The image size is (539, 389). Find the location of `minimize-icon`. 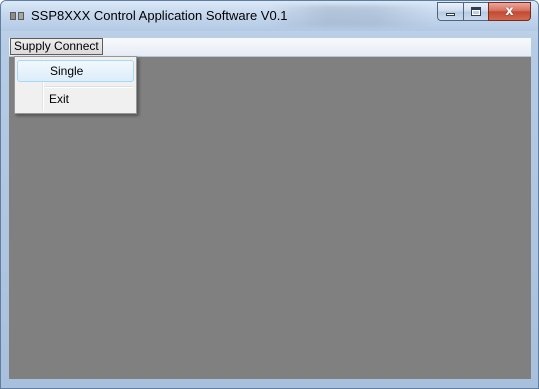

minimize-icon is located at coordinates (450, 14).